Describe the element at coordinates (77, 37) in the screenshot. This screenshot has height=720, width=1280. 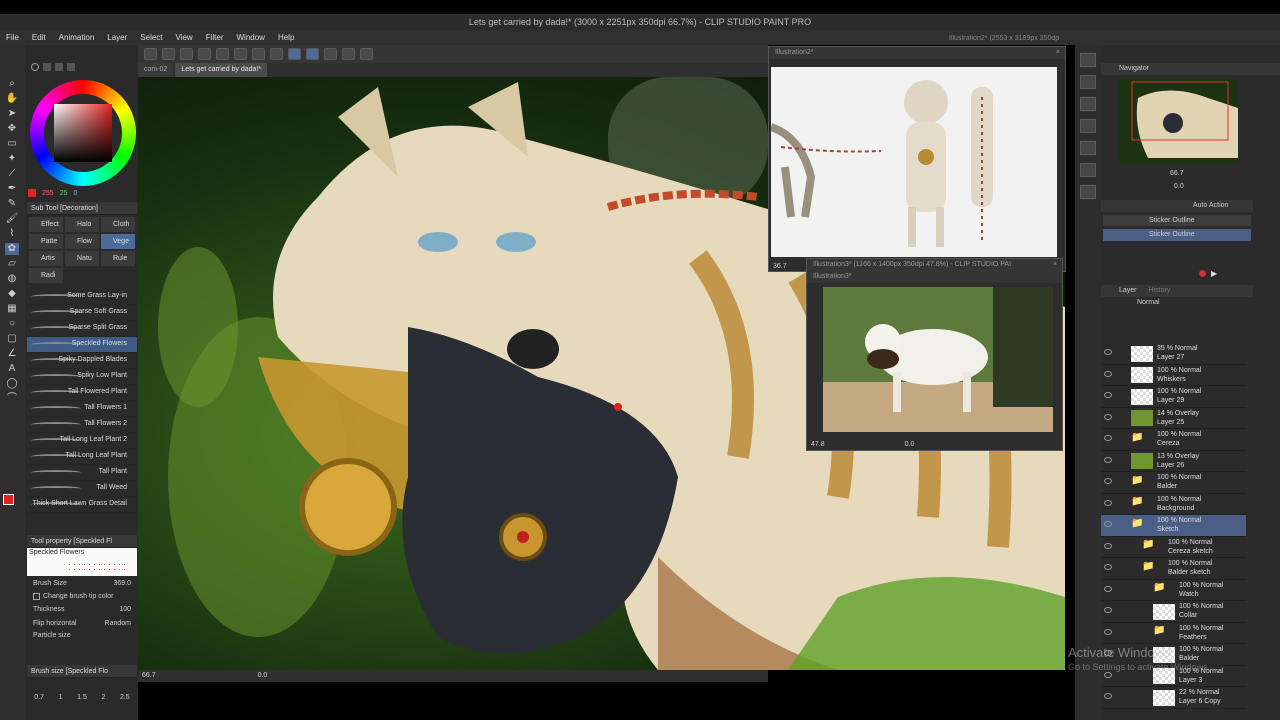
I see `menu-animation: Animation` at that location.